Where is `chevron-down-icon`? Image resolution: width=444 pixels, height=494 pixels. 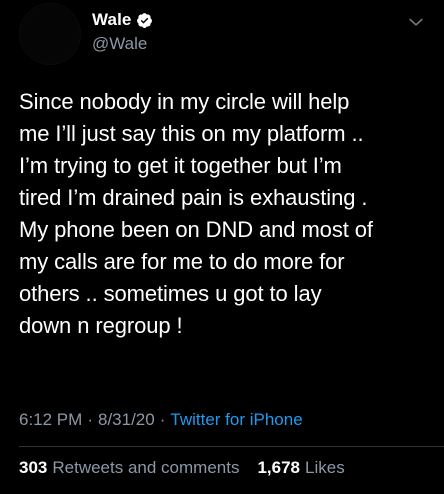
chevron-down-icon is located at coordinates (416, 22).